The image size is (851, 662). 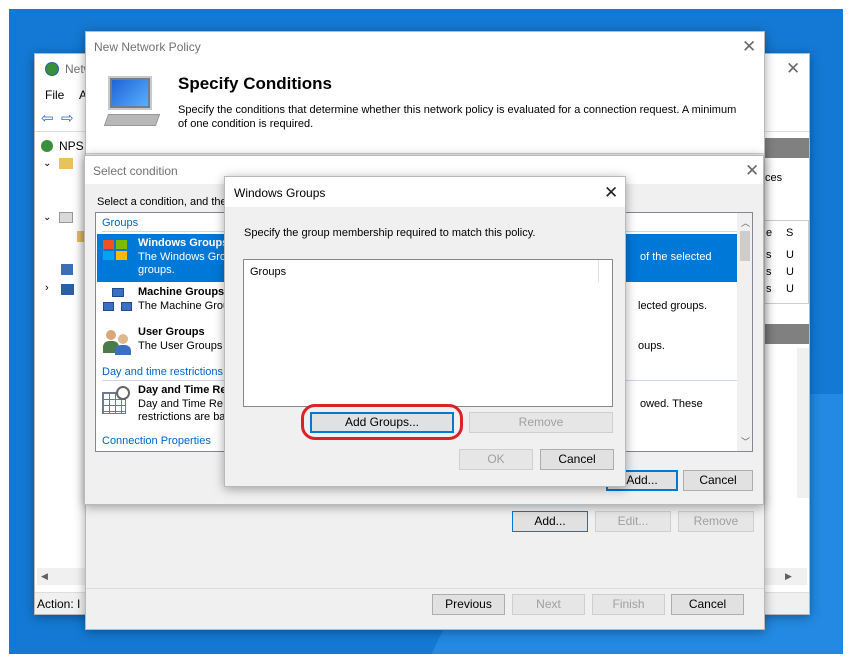 I want to click on folder-icon, so click(x=66, y=163).